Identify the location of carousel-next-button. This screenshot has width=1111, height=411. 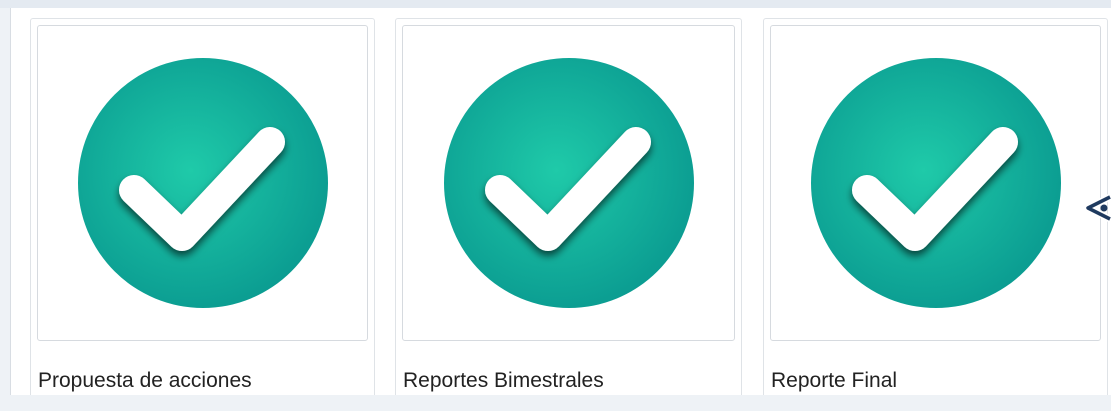
(1095, 208).